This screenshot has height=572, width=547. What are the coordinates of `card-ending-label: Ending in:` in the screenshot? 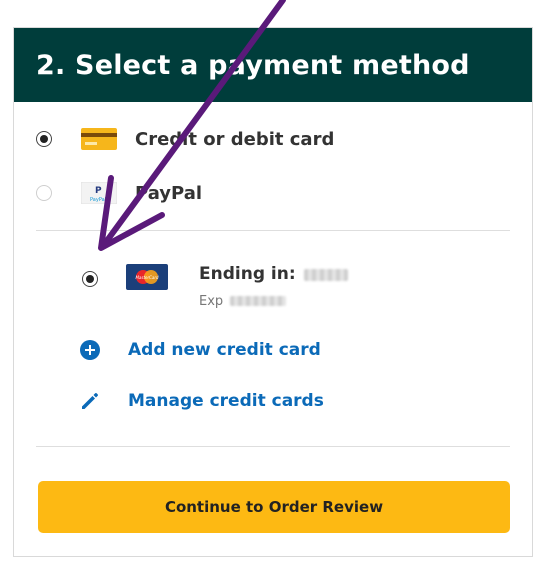 It's located at (247, 274).